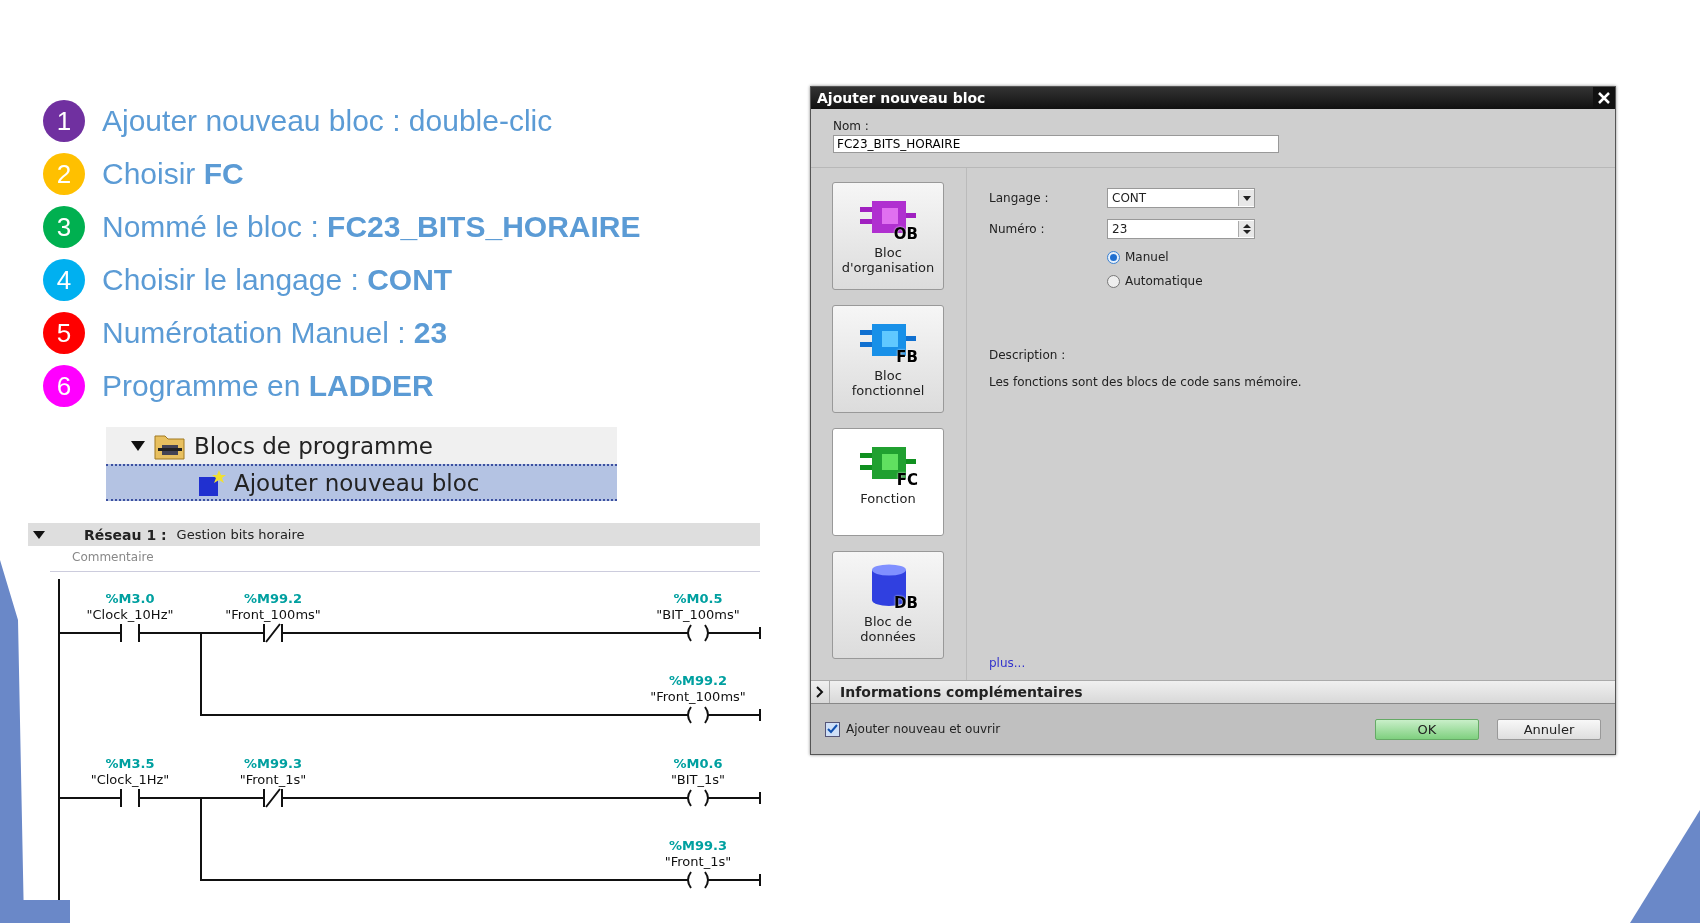 The width and height of the screenshot is (1700, 923). Describe the element at coordinates (39, 534) in the screenshot. I see `collapse-arrow-icon` at that location.